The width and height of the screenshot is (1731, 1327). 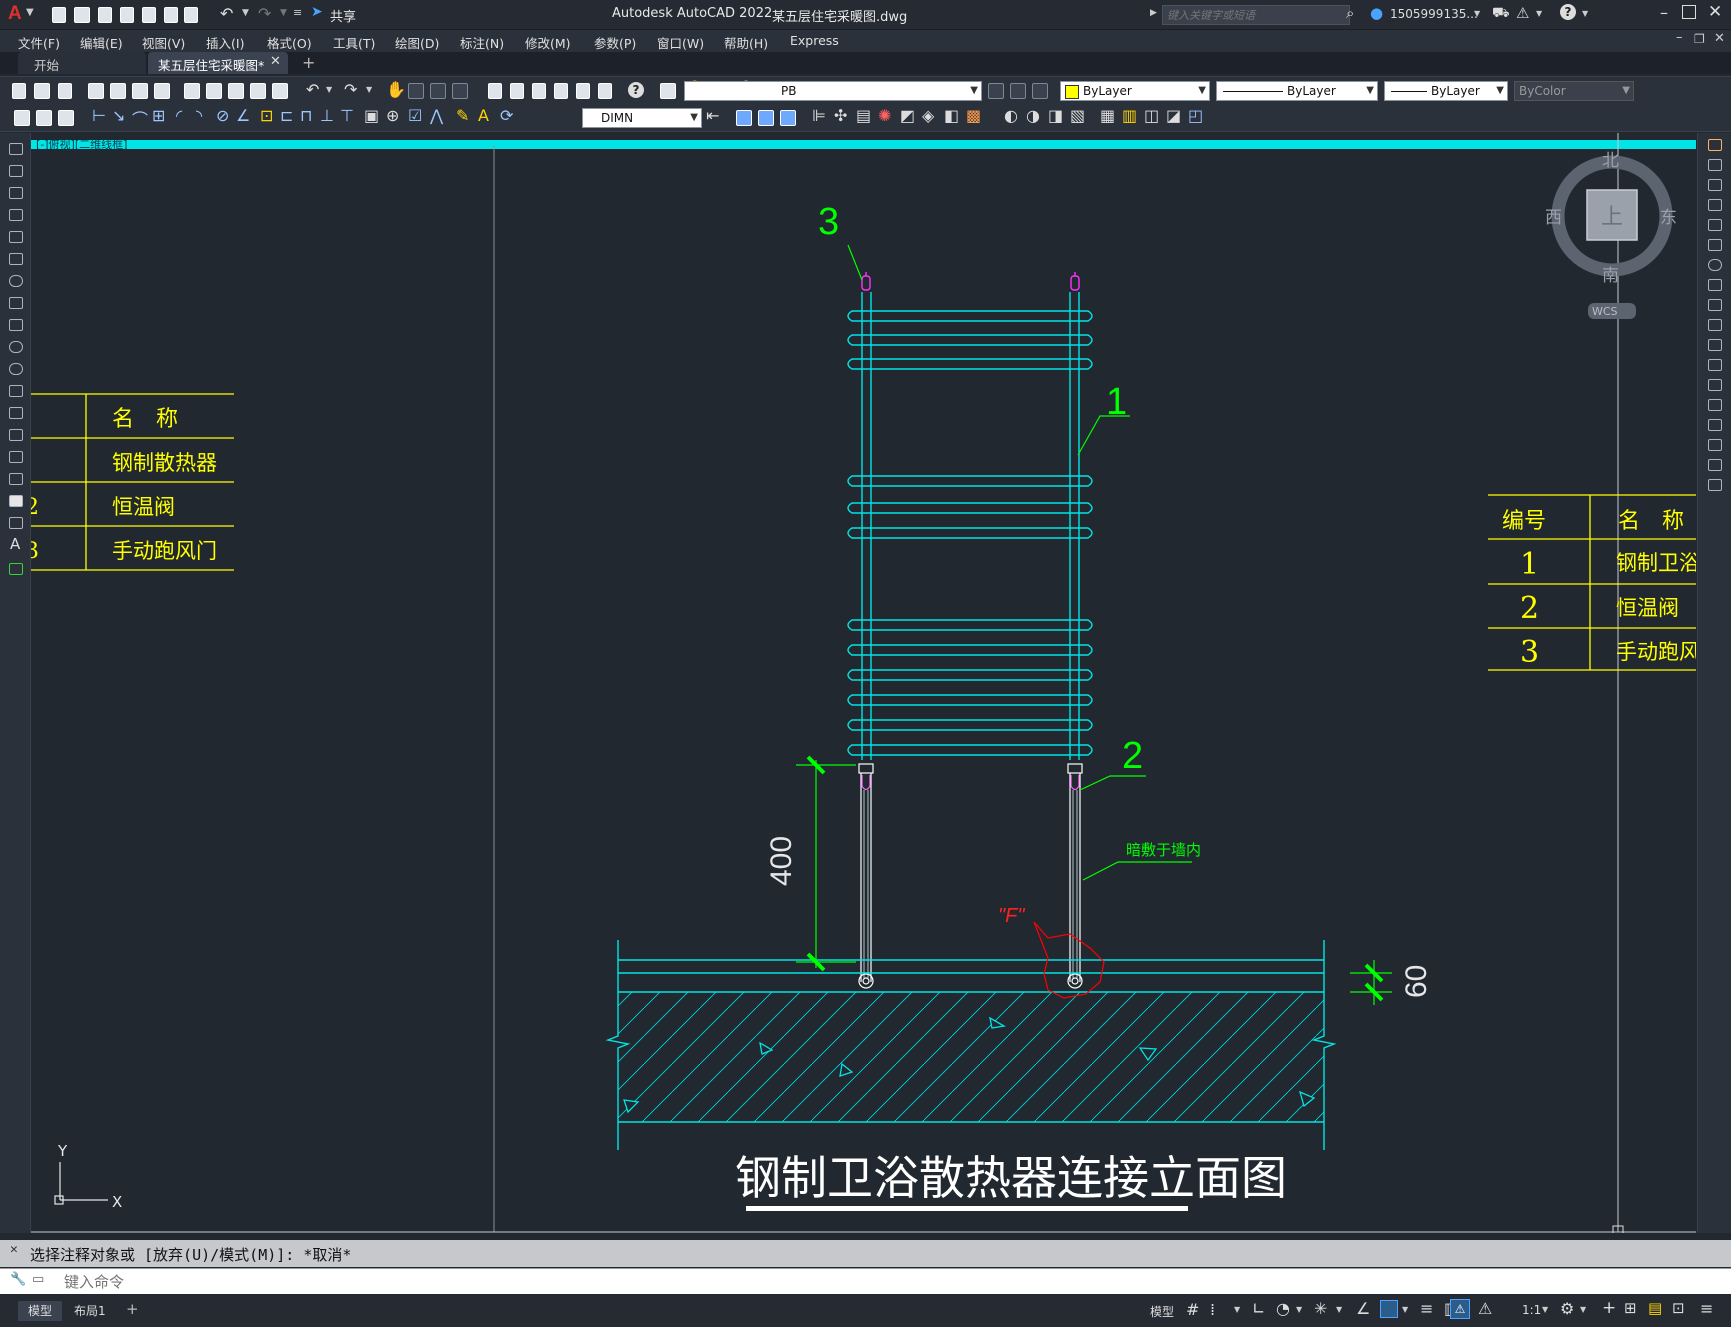 What do you see at coordinates (840, 115) in the screenshot?
I see `modify-array-icon: ✣` at bounding box center [840, 115].